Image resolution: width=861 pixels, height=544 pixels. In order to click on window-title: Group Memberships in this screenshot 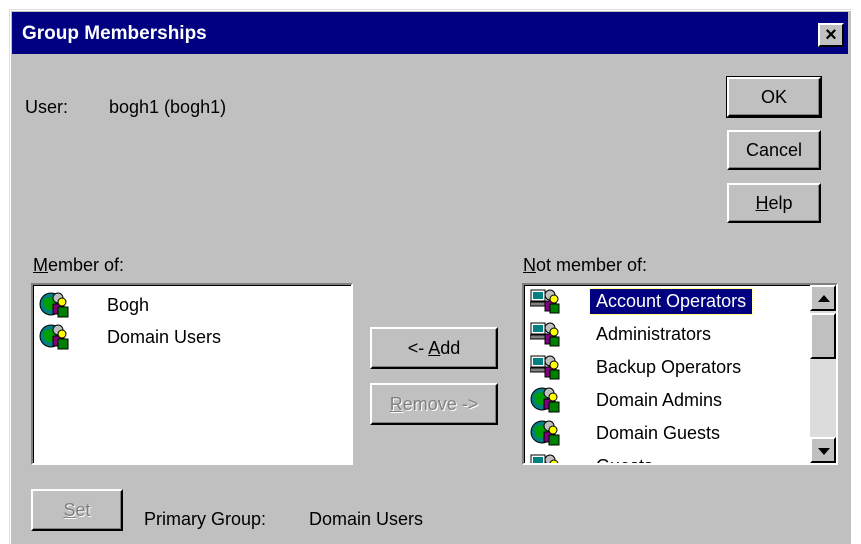, I will do `click(114, 33)`.